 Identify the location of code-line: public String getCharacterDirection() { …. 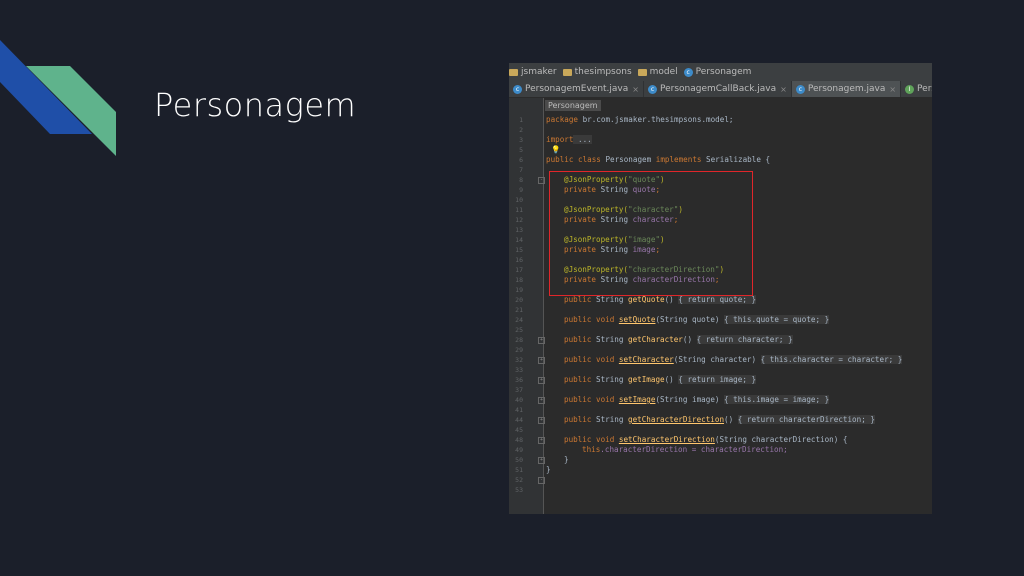
(719, 420).